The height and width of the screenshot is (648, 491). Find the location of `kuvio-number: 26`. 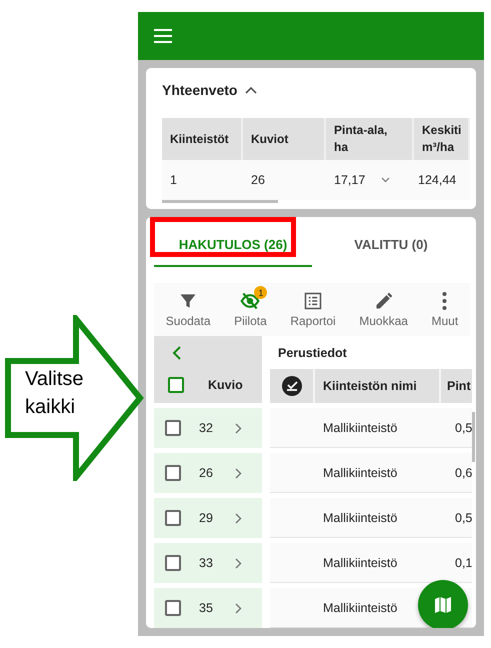

kuvio-number: 26 is located at coordinates (206, 473).